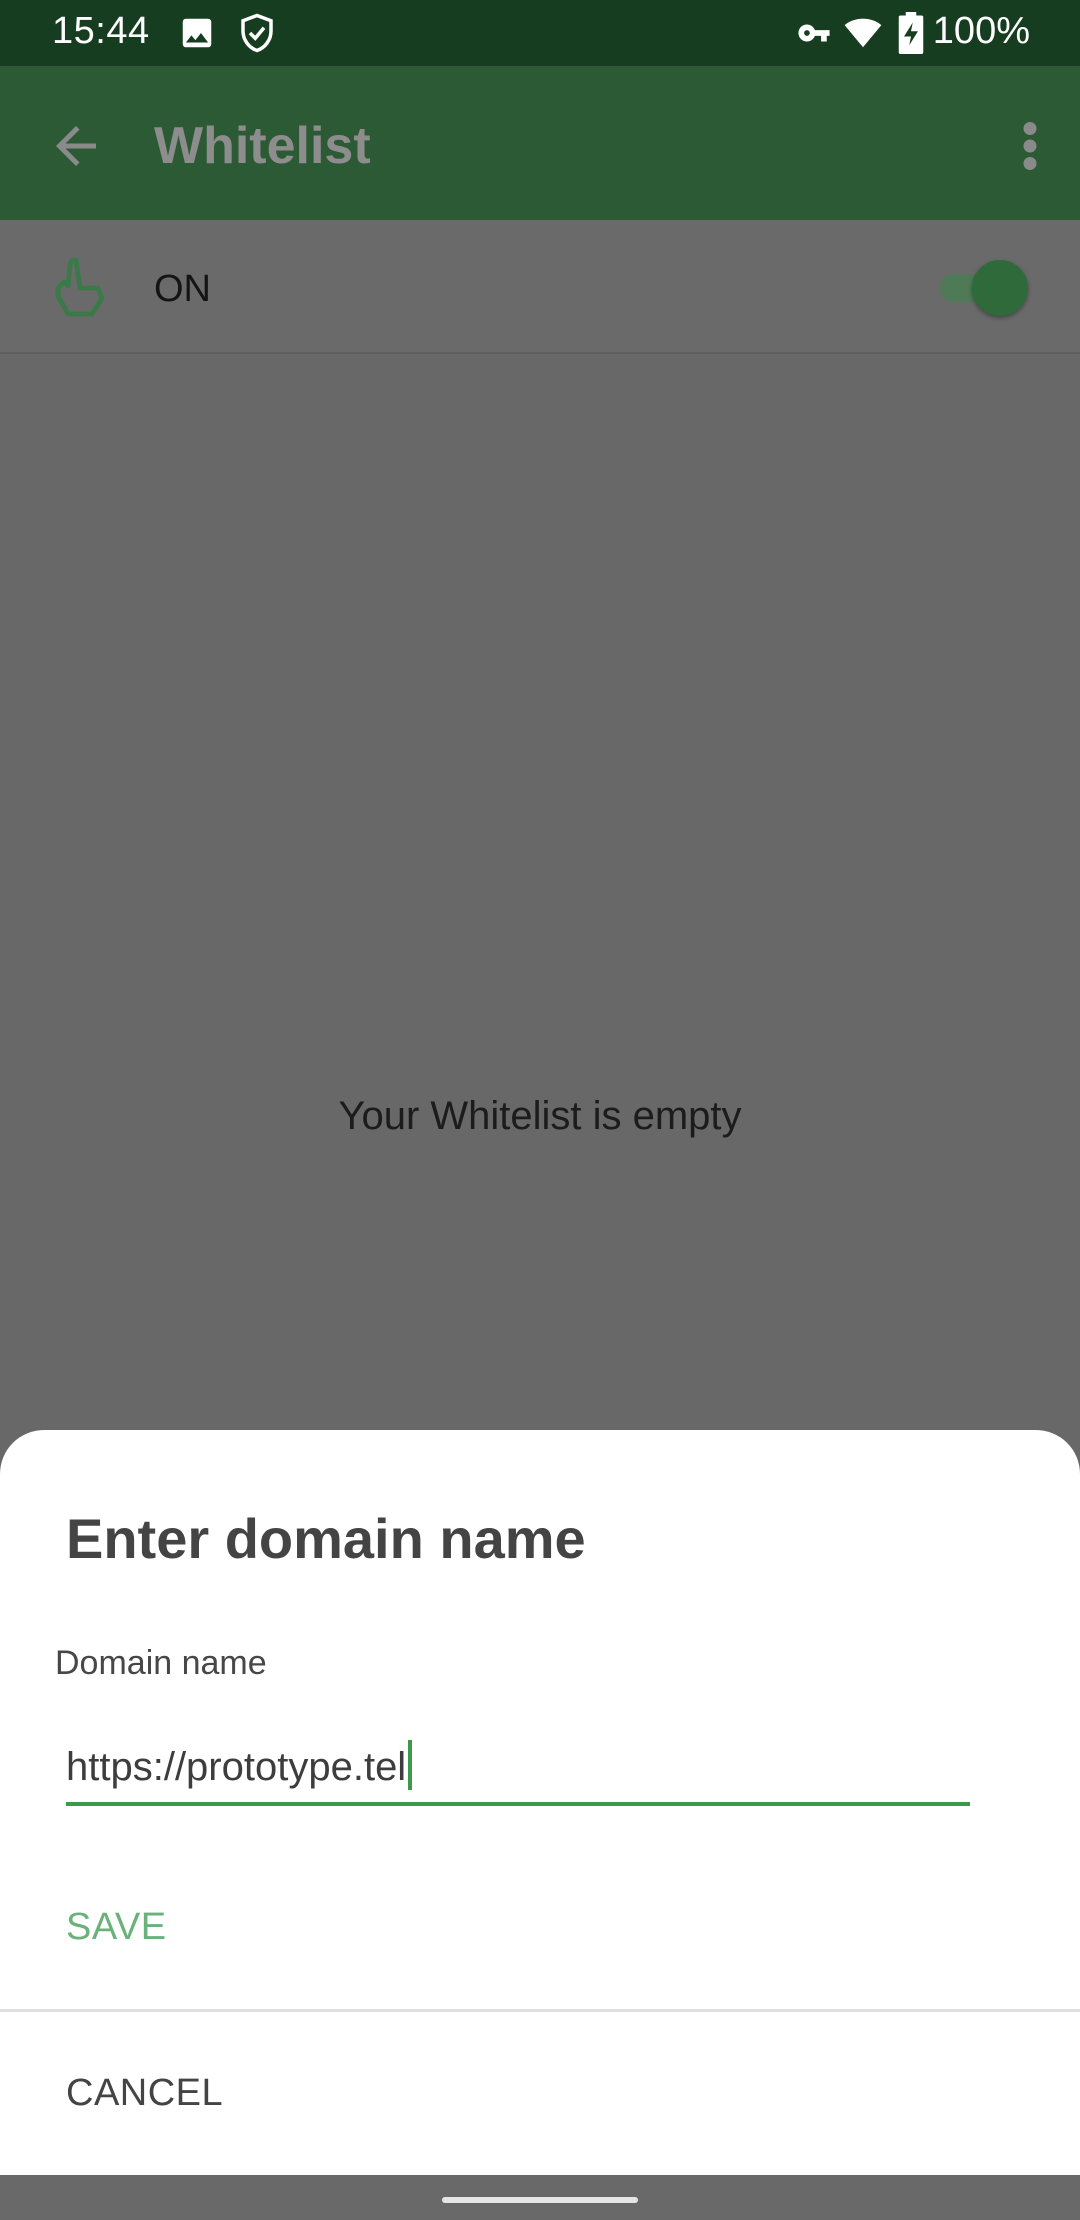 This screenshot has width=1080, height=2220. What do you see at coordinates (814, 35) in the screenshot?
I see `vpn-key-icon` at bounding box center [814, 35].